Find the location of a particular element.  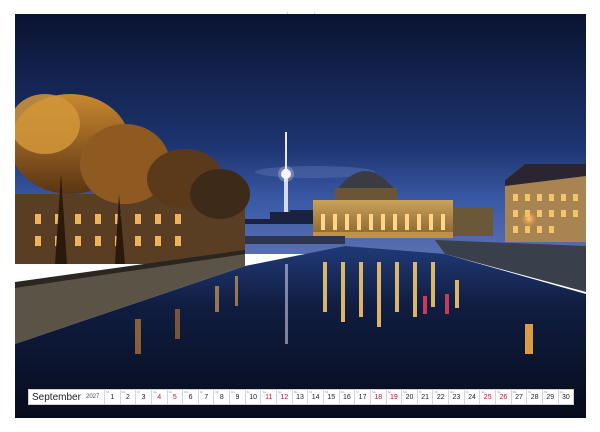

day-cell: Di 28 is located at coordinates (534, 397).